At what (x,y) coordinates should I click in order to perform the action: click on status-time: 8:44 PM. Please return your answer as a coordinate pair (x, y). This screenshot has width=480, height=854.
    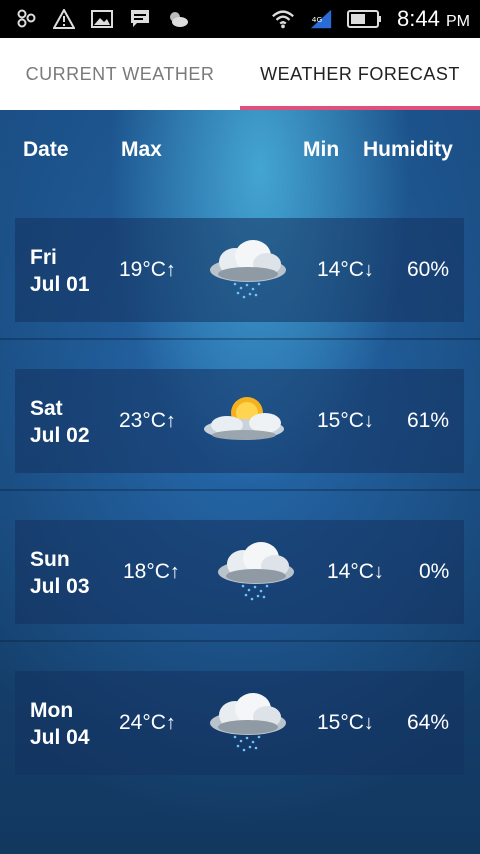
    Looking at the image, I should click on (433, 18).